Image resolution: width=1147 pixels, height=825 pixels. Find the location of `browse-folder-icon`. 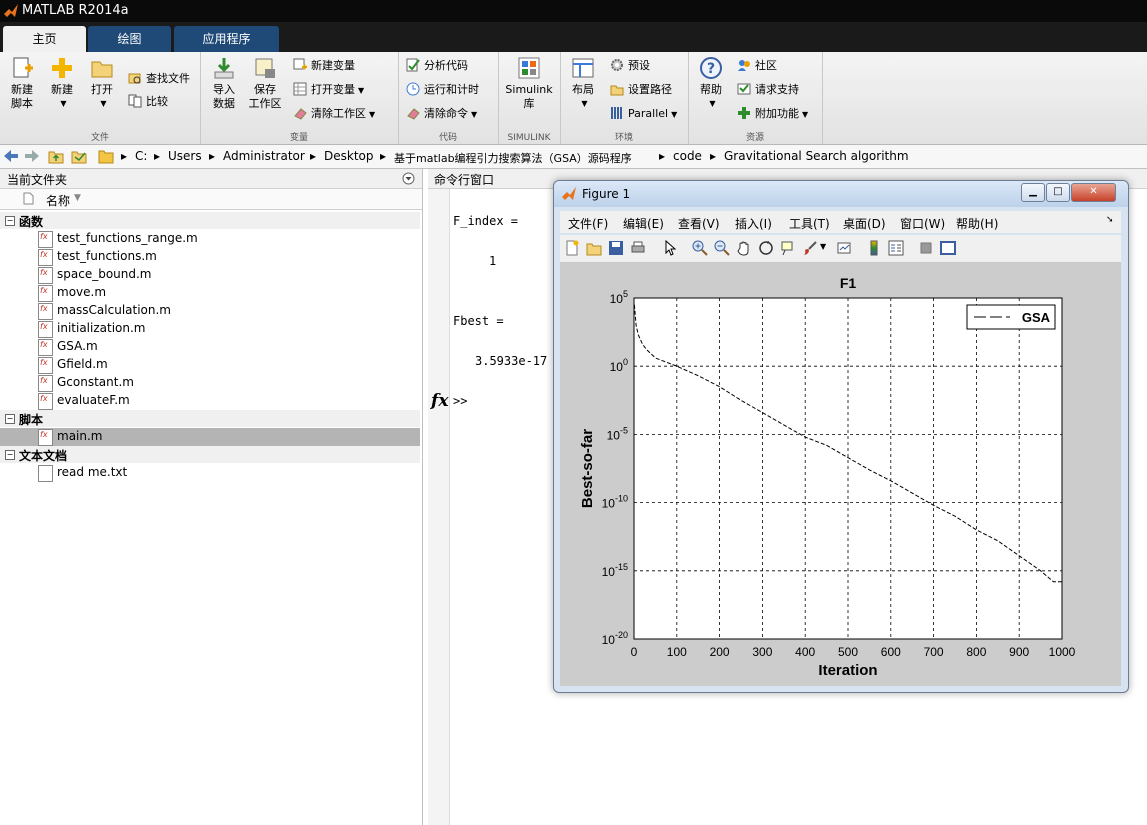

browse-folder-icon is located at coordinates (79, 156).